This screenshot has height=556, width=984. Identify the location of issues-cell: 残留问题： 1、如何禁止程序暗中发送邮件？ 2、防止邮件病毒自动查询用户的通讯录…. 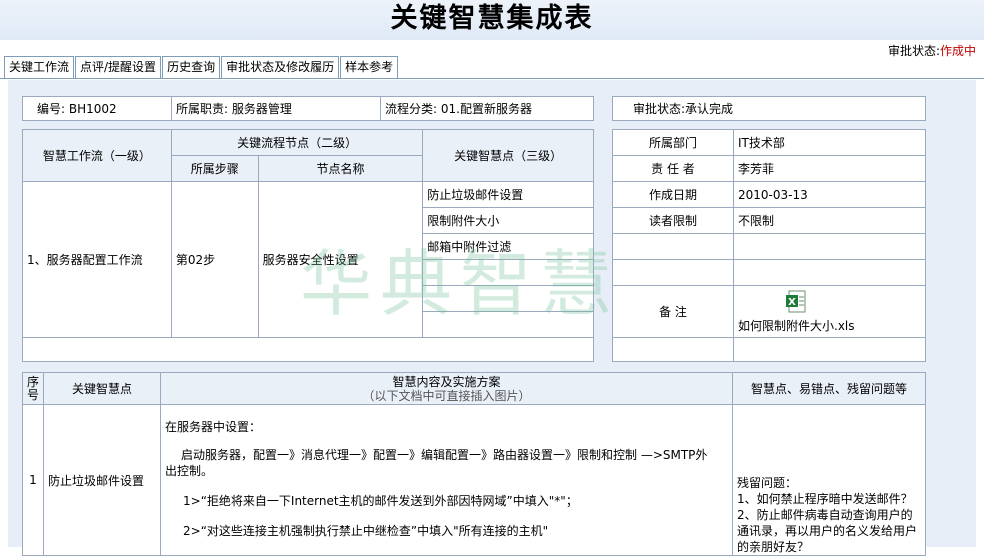
(829, 480).